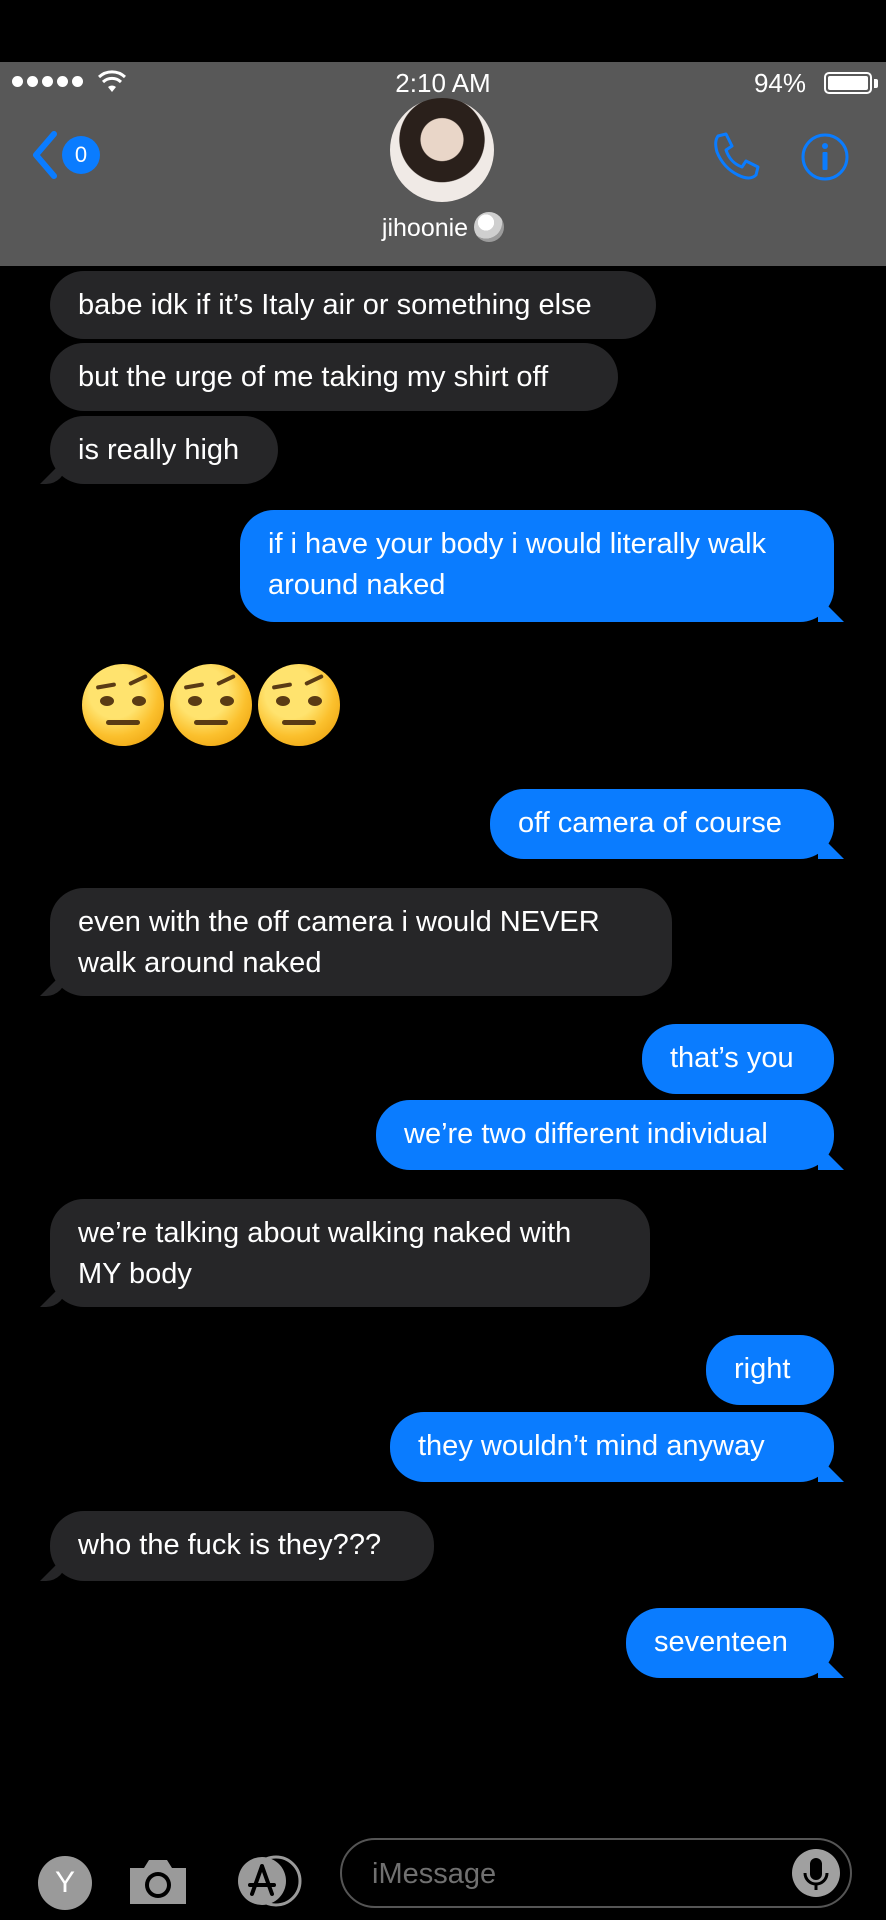  I want to click on message-sent: seventeen, so click(730, 1643).